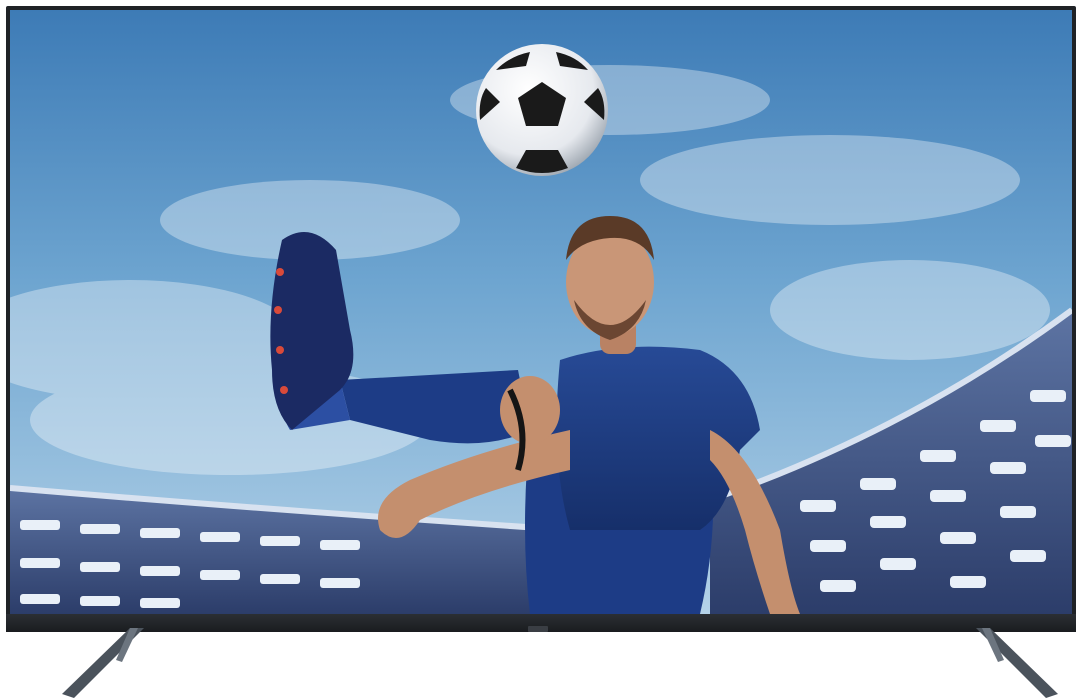 This screenshot has width=1078, height=698. I want to click on tv-logo-notch, so click(538, 629).